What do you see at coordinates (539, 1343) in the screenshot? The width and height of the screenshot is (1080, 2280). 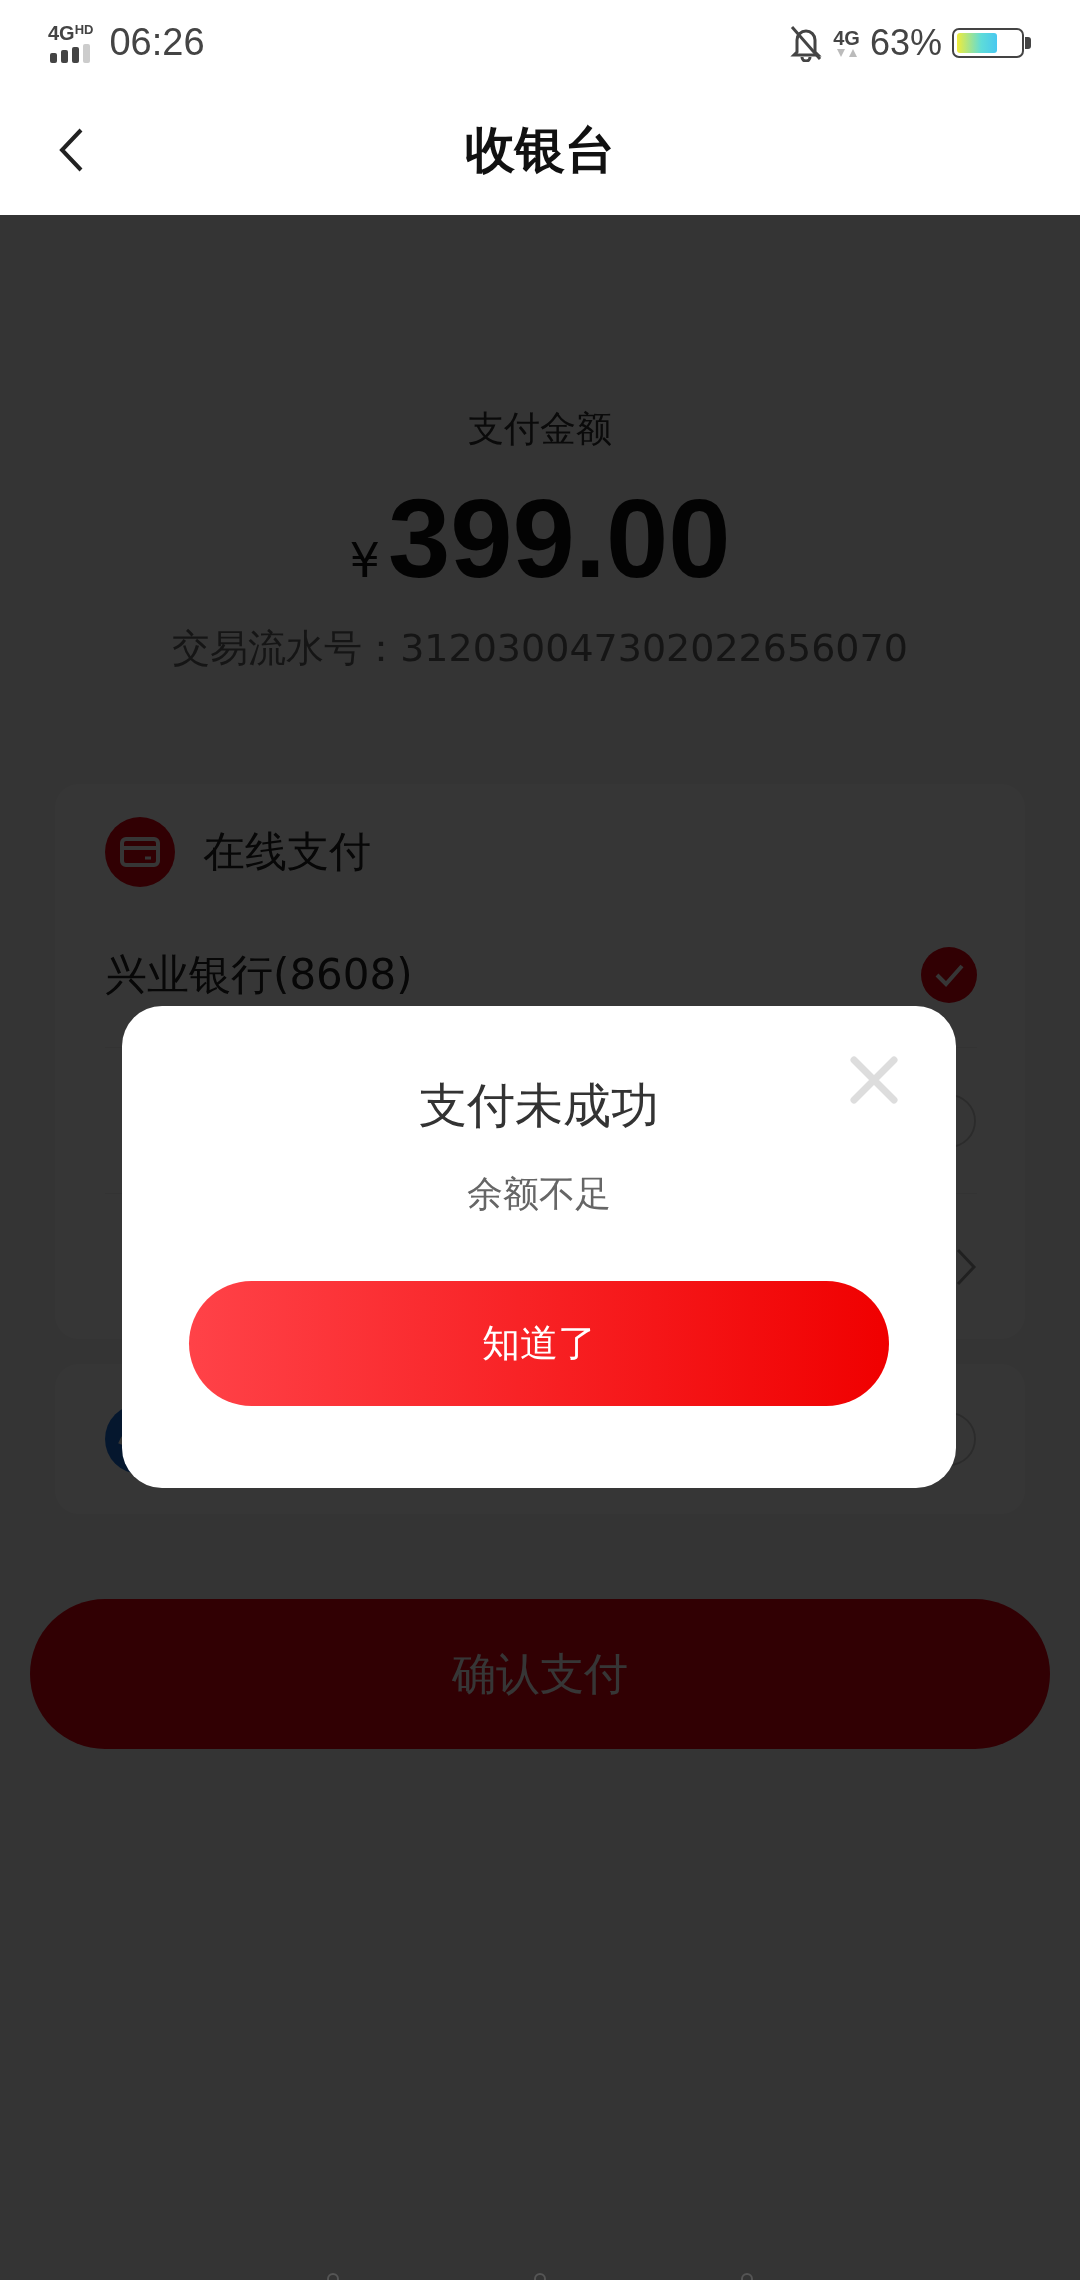 I see `ok-button: 知道了` at bounding box center [539, 1343].